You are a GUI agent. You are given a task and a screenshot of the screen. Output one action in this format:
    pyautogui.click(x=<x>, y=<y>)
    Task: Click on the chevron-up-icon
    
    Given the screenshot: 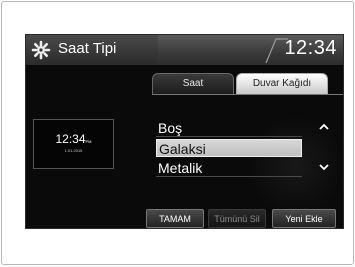 What is the action you would take?
    pyautogui.click(x=324, y=129)
    